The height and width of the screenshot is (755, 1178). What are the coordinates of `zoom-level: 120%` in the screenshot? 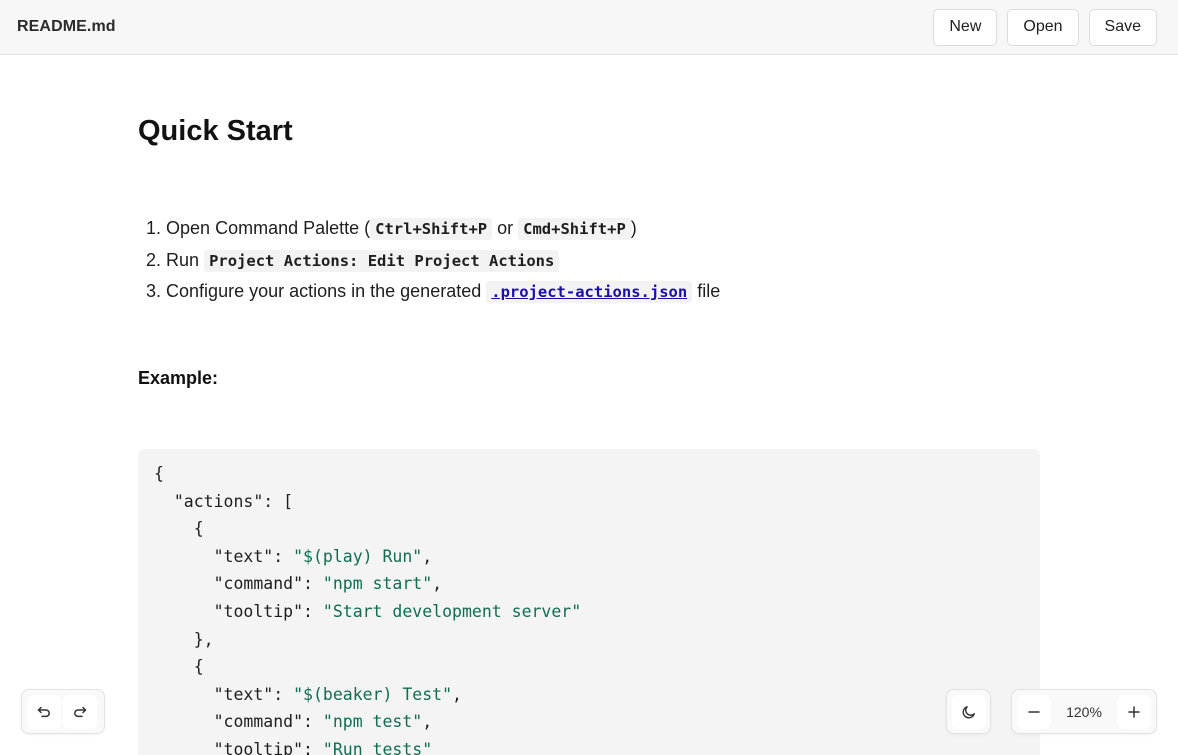 It's located at (1084, 711).